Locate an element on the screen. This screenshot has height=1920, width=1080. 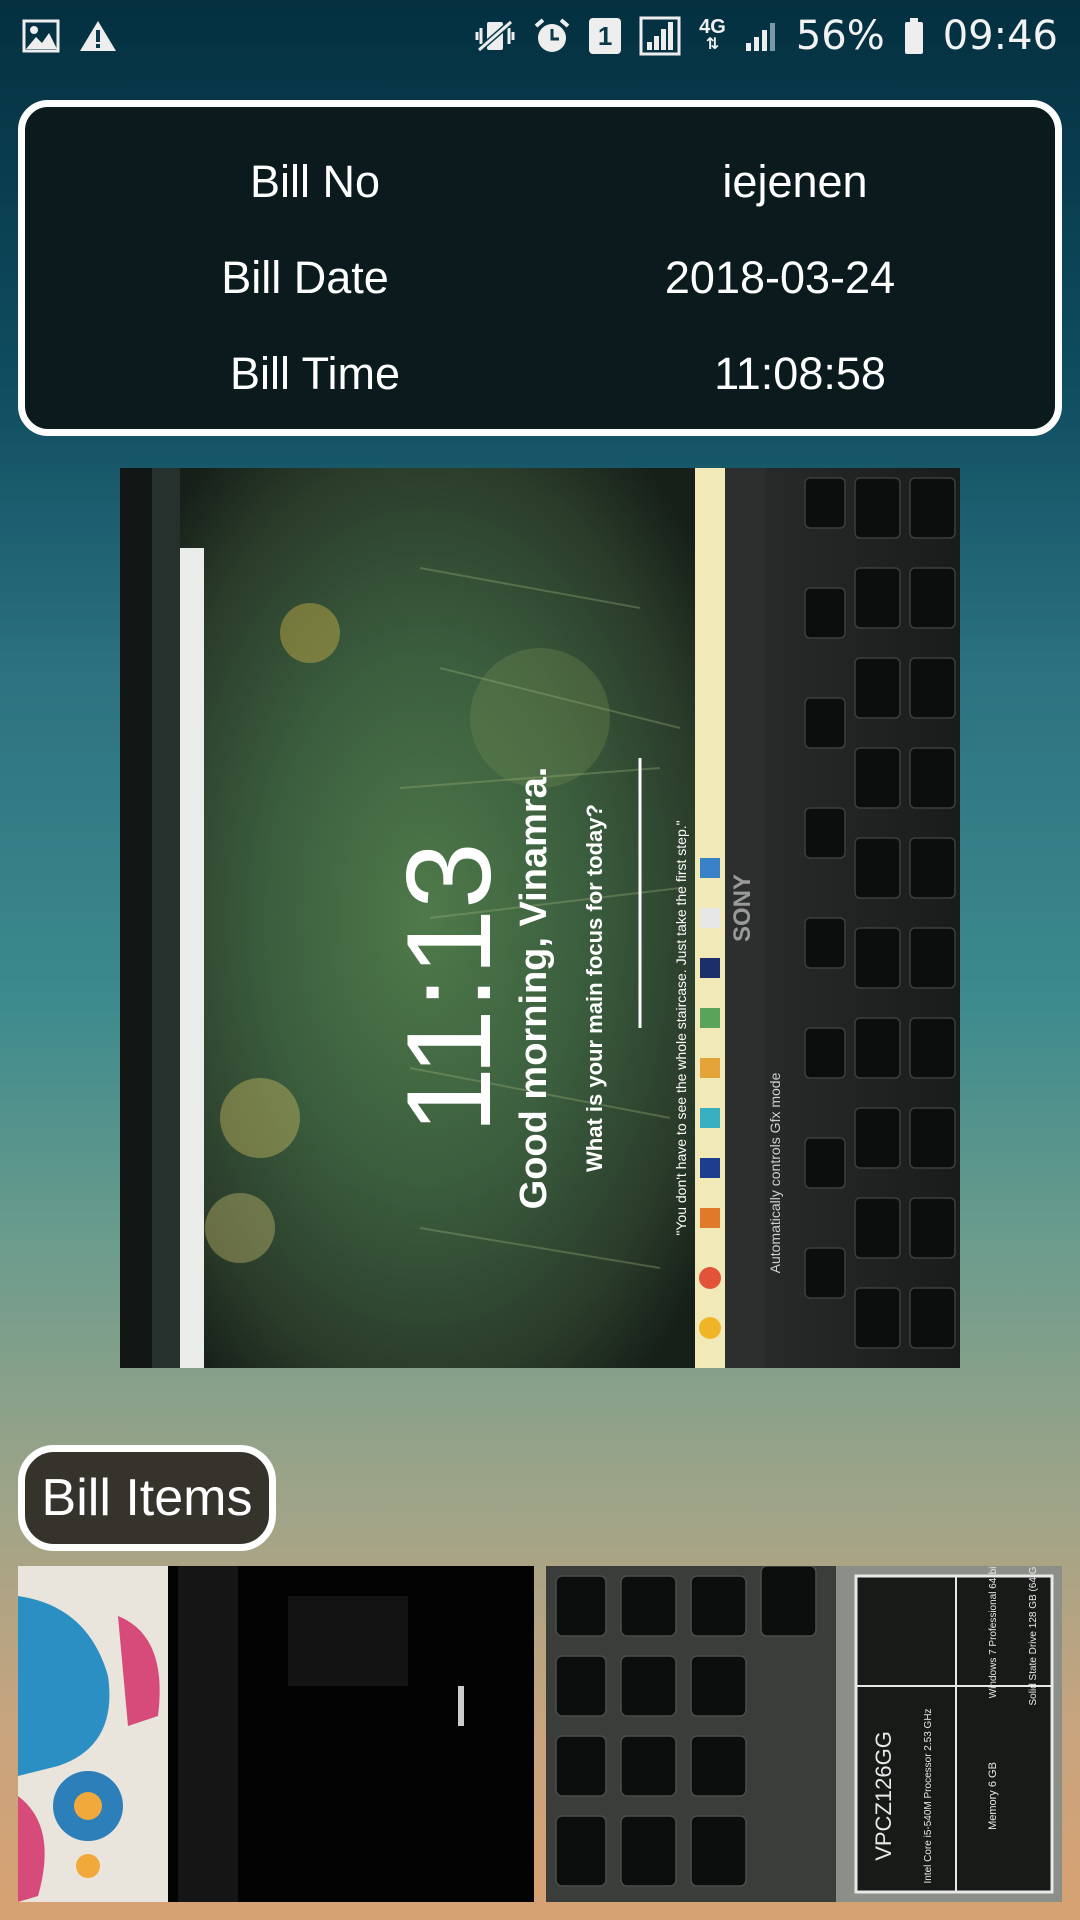
bill-item-image is located at coordinates (276, 1734).